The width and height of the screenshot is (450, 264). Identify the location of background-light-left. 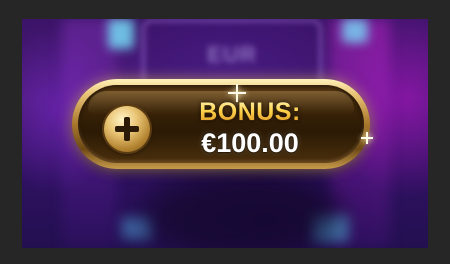
(121, 34).